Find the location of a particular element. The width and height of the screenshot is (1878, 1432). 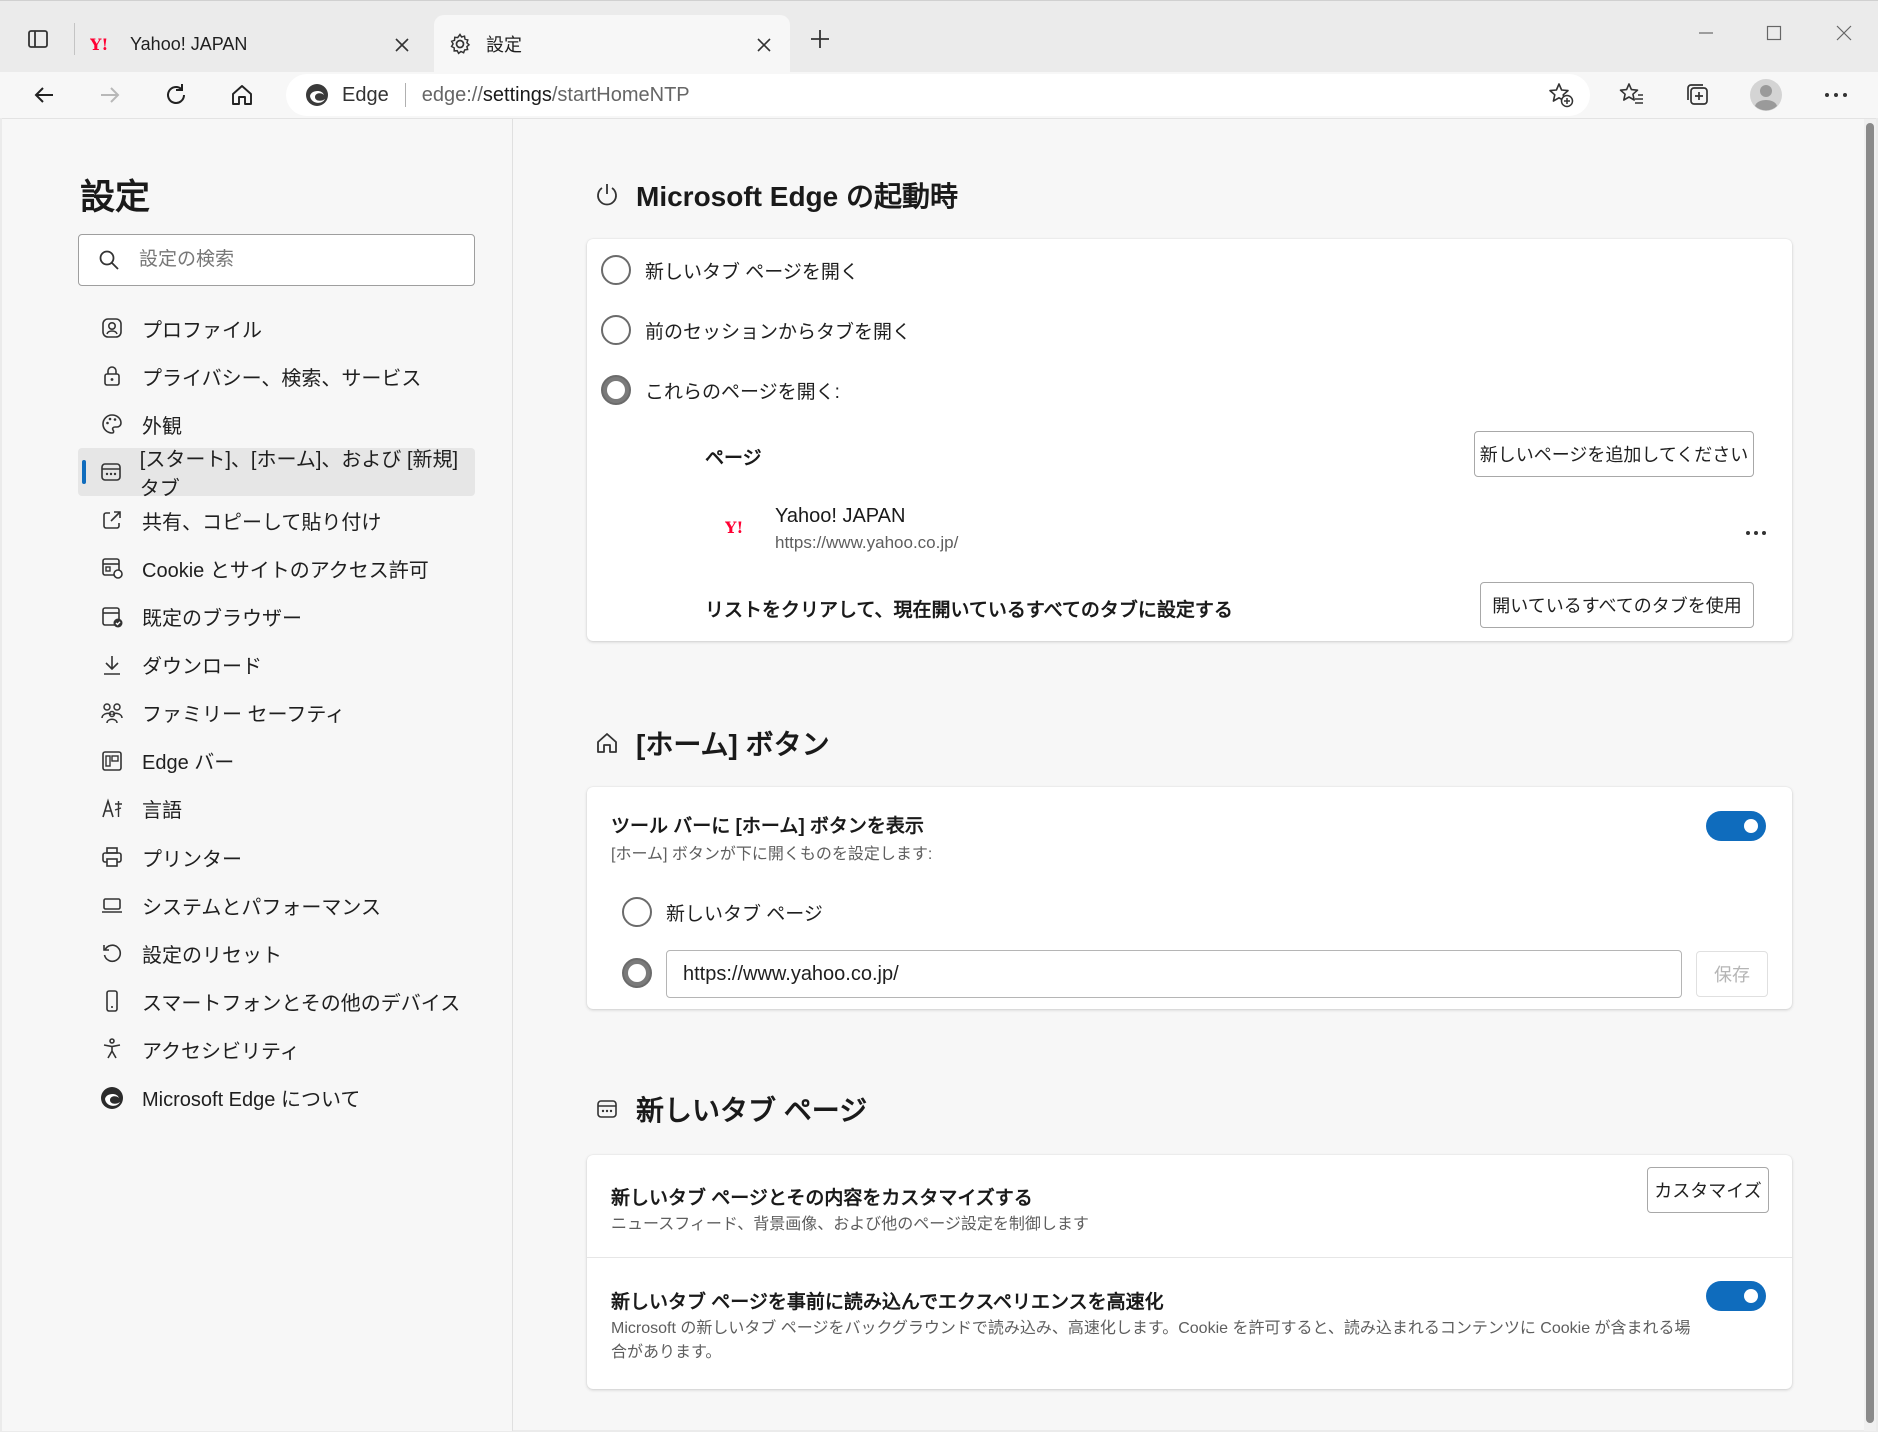

default-browser-icon is located at coordinates (112, 617).